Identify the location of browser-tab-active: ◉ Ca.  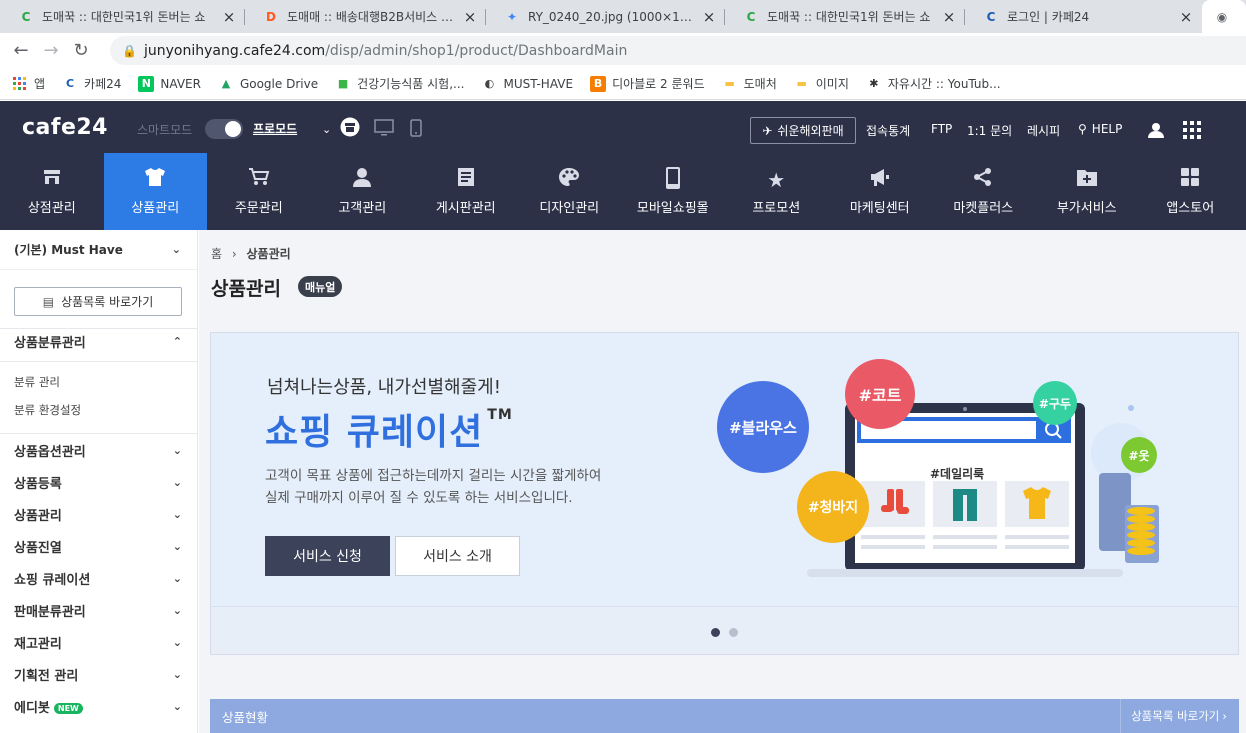
(1224, 16).